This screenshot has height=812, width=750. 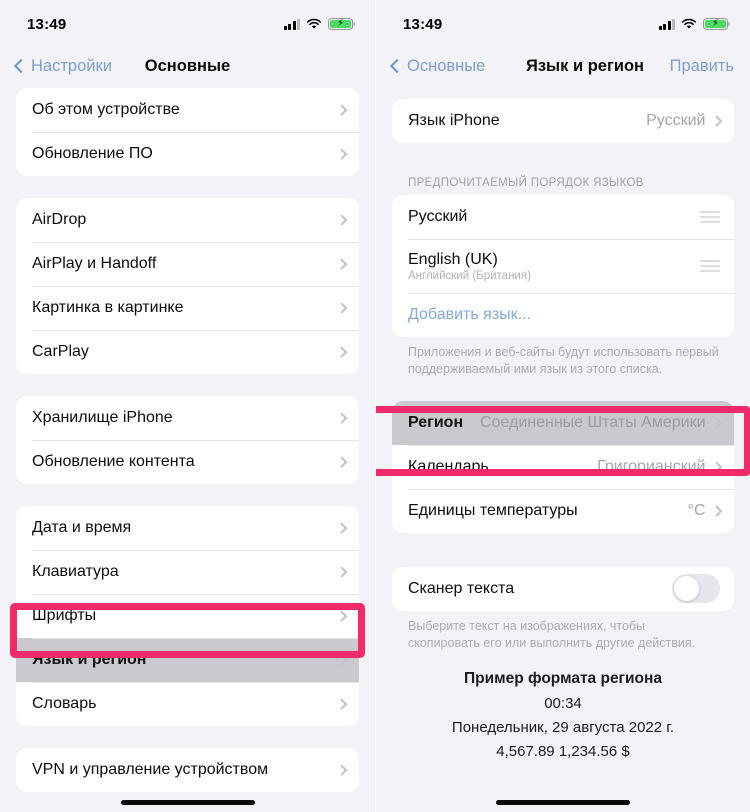 I want to click on group-iphone-language: Язык iPhone Русский, so click(x=563, y=121).